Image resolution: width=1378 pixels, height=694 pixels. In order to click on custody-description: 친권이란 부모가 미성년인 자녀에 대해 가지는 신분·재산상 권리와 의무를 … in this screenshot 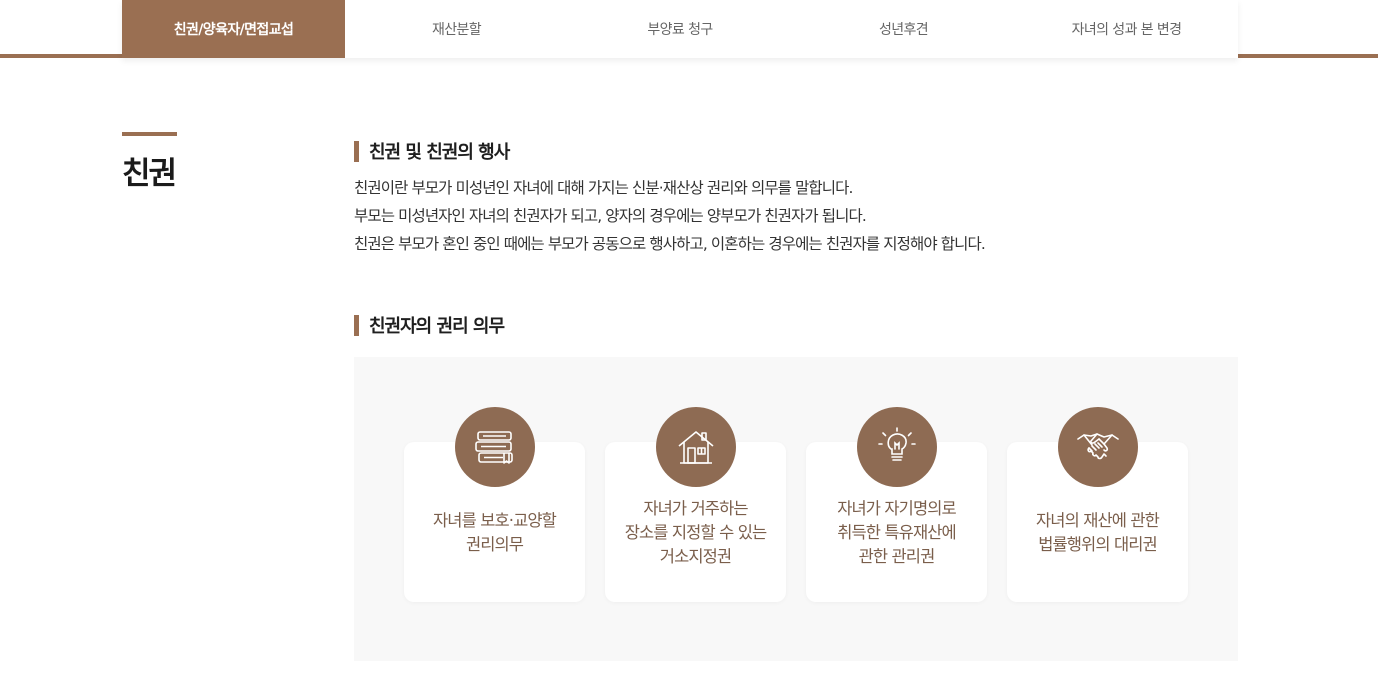, I will do `click(794, 216)`.